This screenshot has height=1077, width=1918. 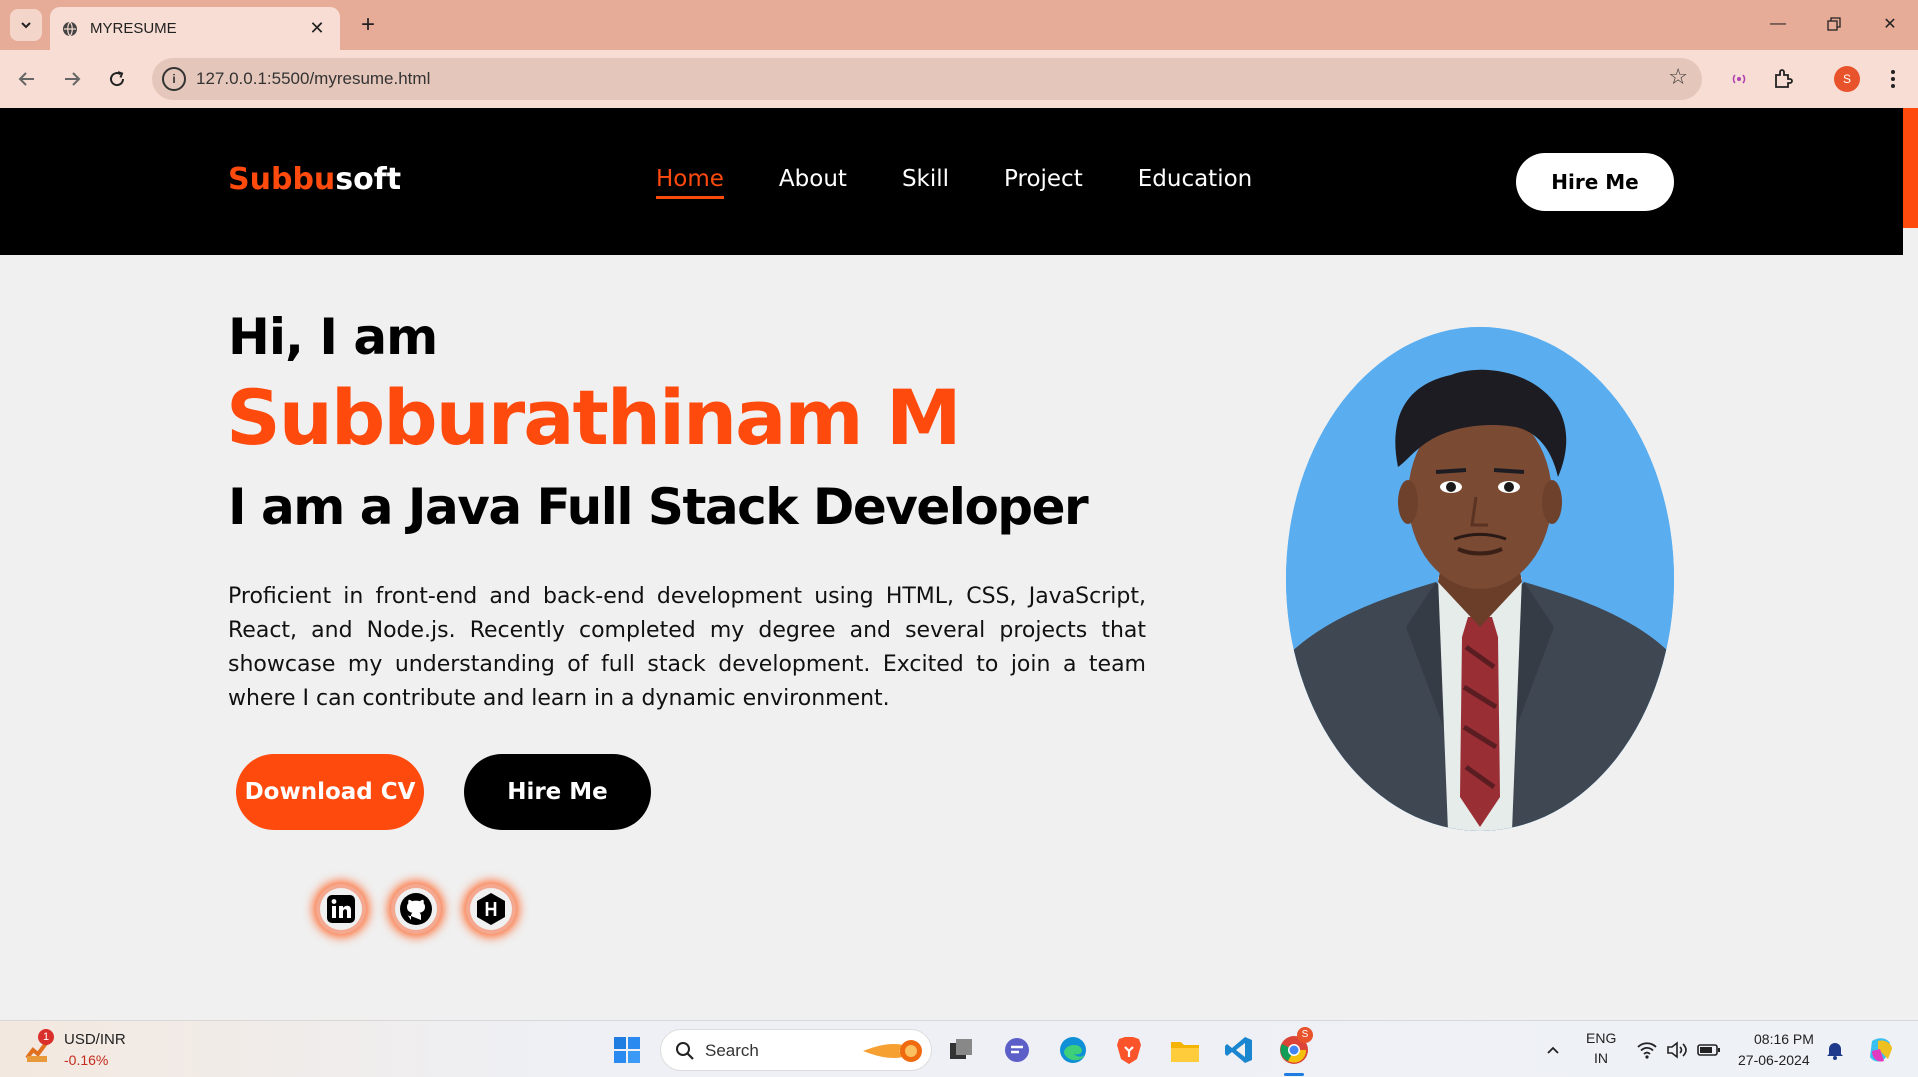 I want to click on browser-toolbar: i 127.0.0.1:5500/myresume.html ☆ S, so click(x=959, y=79).